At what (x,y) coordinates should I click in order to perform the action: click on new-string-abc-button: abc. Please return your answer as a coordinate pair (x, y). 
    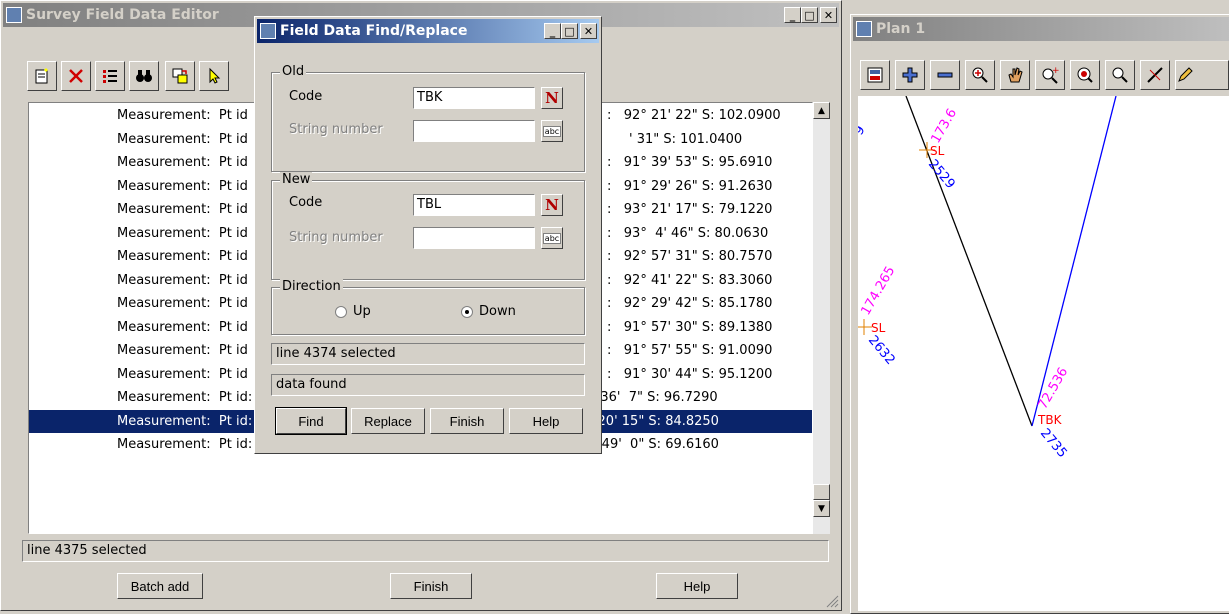
    Looking at the image, I should click on (552, 238).